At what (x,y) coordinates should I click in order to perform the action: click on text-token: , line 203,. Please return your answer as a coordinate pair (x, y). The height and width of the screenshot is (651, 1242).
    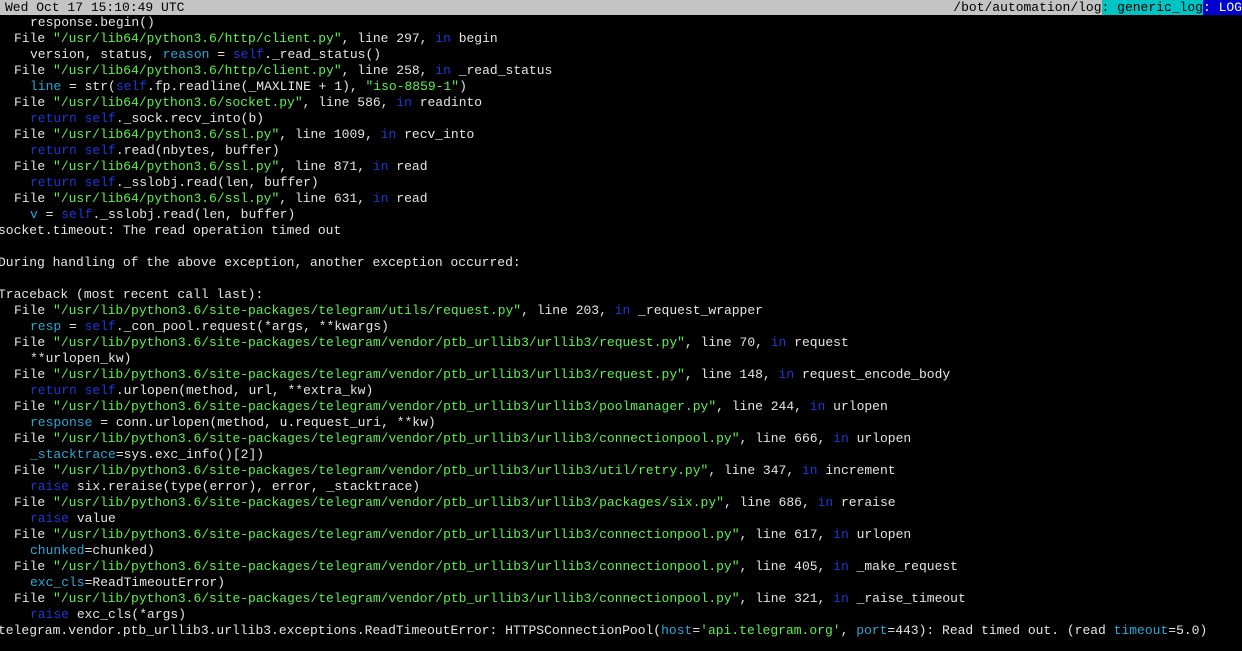
    Looking at the image, I should click on (568, 310).